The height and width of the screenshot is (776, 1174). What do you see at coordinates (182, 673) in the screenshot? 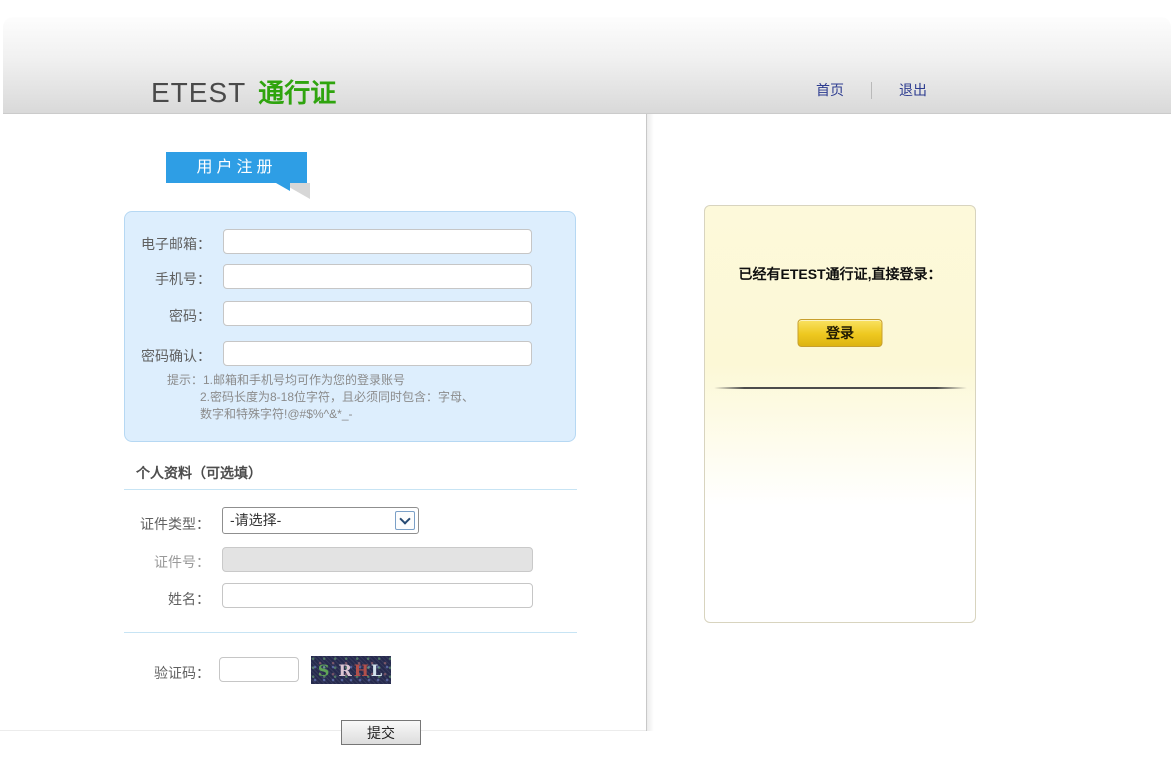
I see `captcha-label: 验证码：` at bounding box center [182, 673].